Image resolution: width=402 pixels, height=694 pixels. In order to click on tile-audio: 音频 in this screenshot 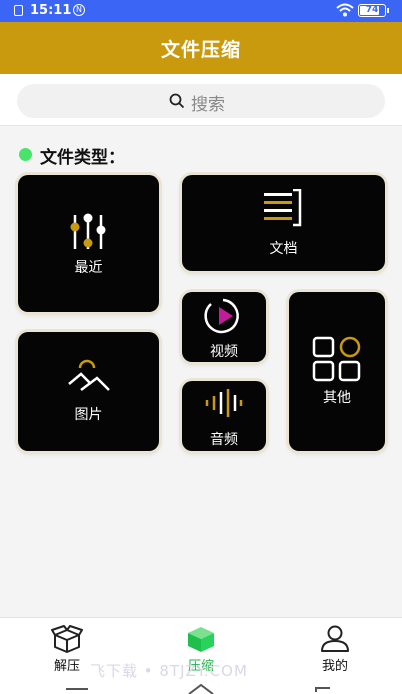, I will do `click(224, 416)`.